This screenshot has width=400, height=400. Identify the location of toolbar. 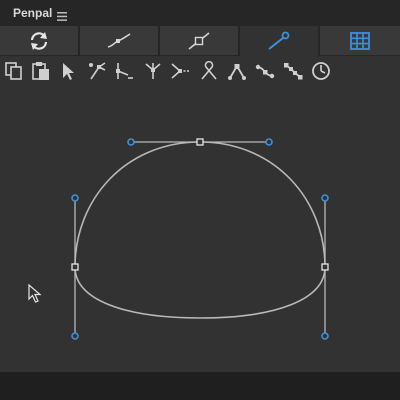
(200, 73).